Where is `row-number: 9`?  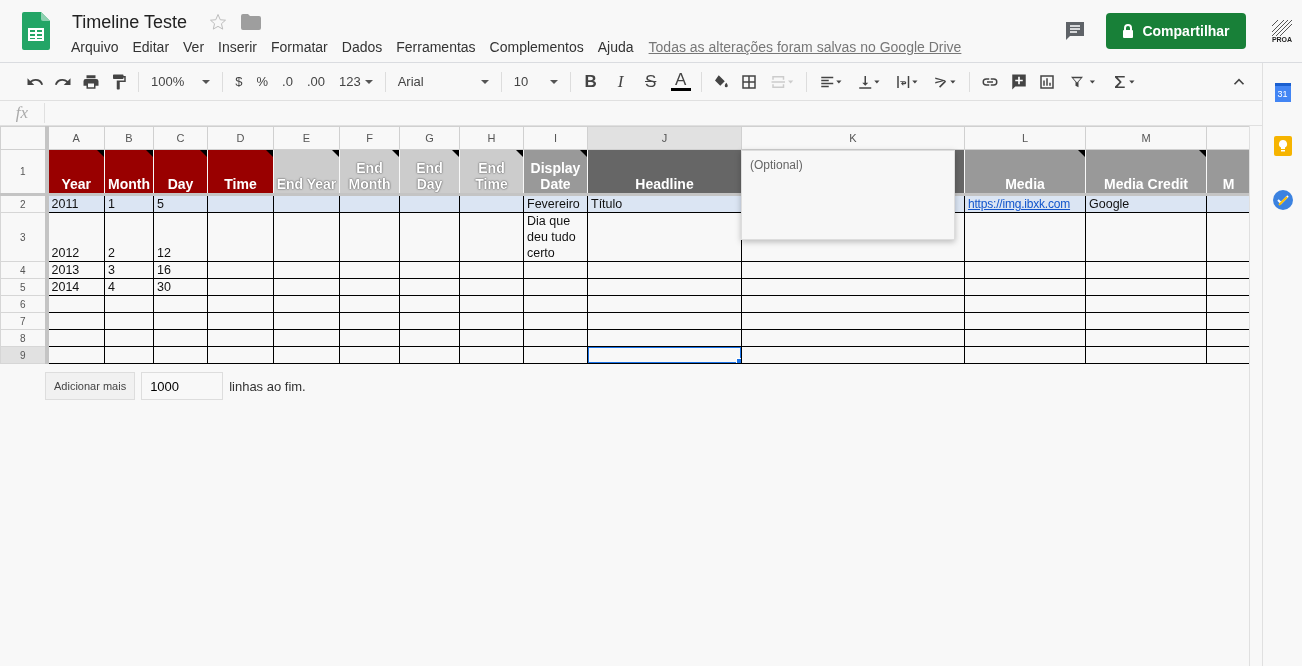
row-number: 9 is located at coordinates (22, 355).